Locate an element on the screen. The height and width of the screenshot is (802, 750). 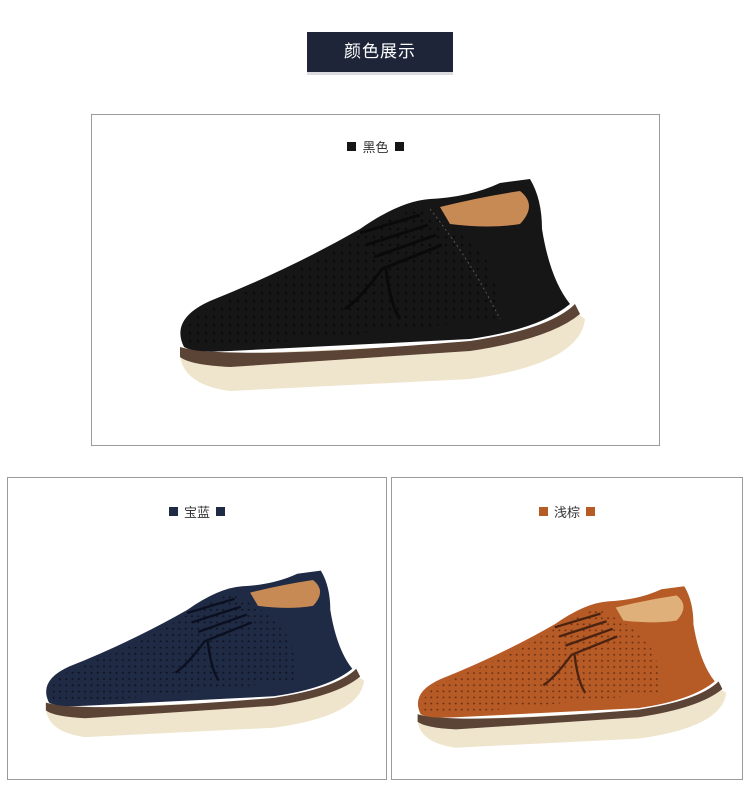
variant-label: 浅棕 is located at coordinates (566, 513).